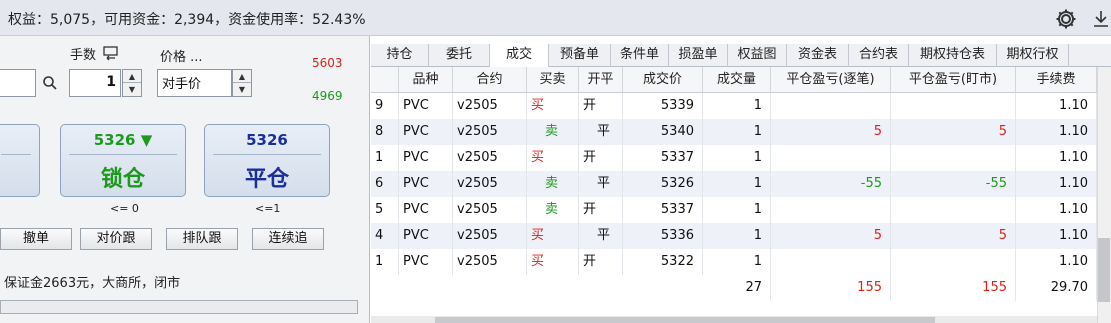 This screenshot has width=1111, height=323. What do you see at coordinates (953, 184) in the screenshot?
I see `cell-pl-mtm: -55` at bounding box center [953, 184].